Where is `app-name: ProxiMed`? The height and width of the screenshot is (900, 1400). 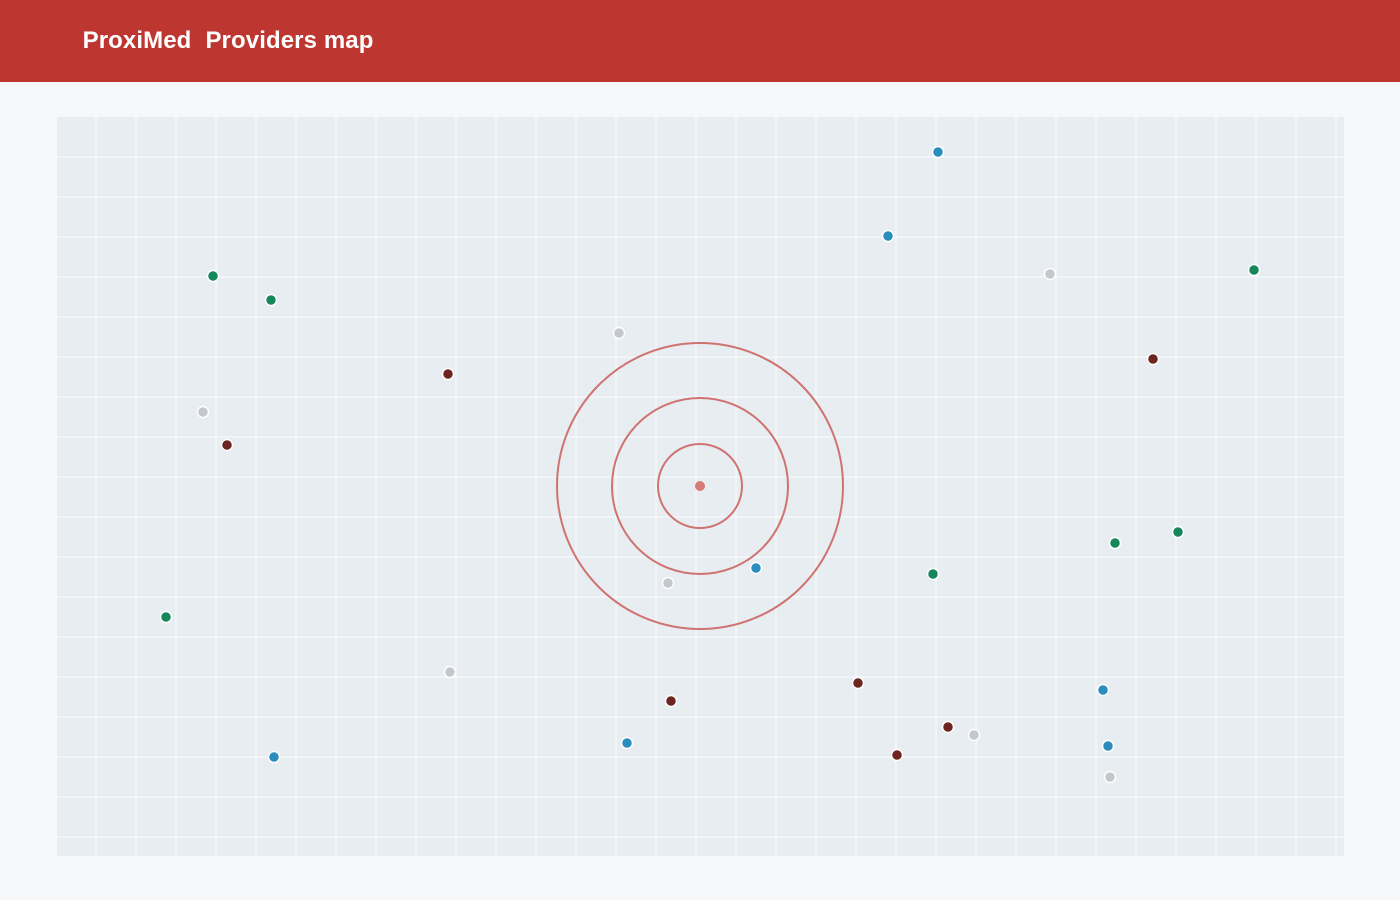
app-name: ProxiMed is located at coordinates (137, 40).